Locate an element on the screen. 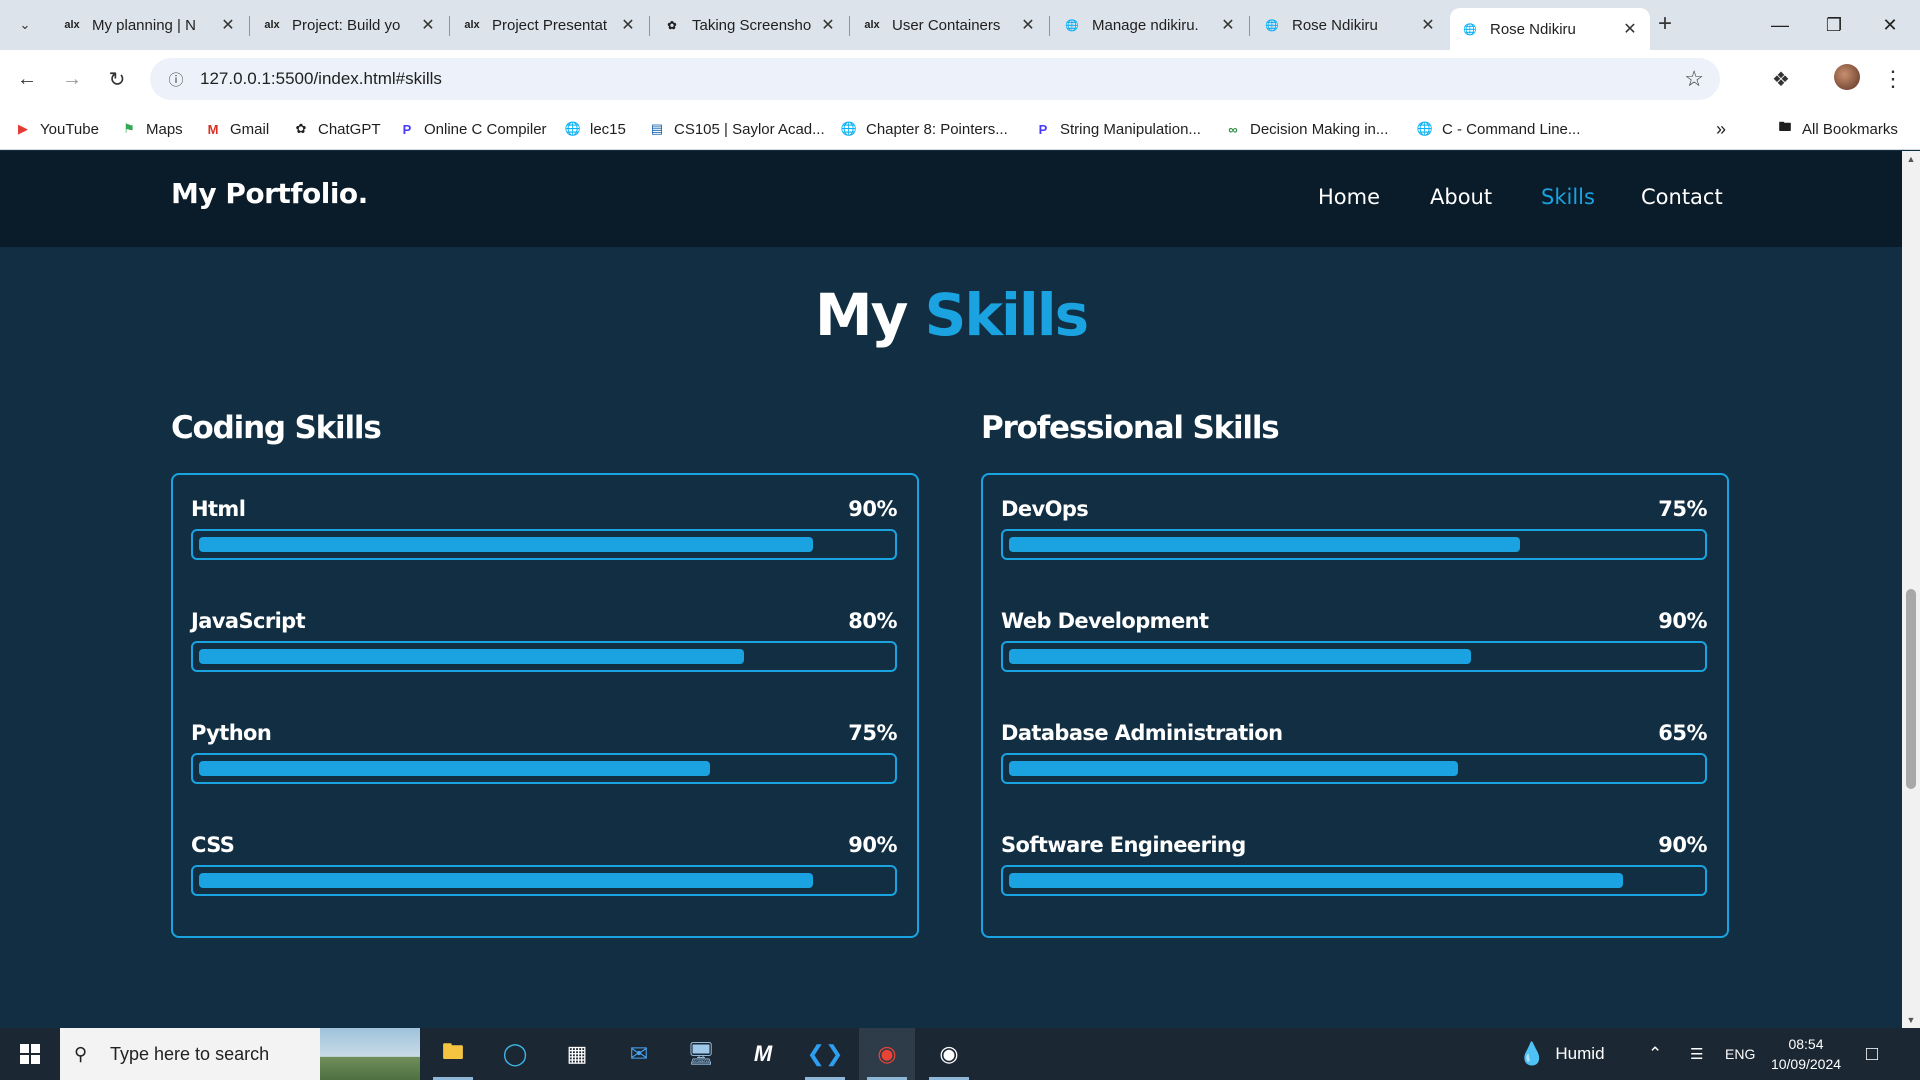  mail-icon: ✉ is located at coordinates (639, 1054).